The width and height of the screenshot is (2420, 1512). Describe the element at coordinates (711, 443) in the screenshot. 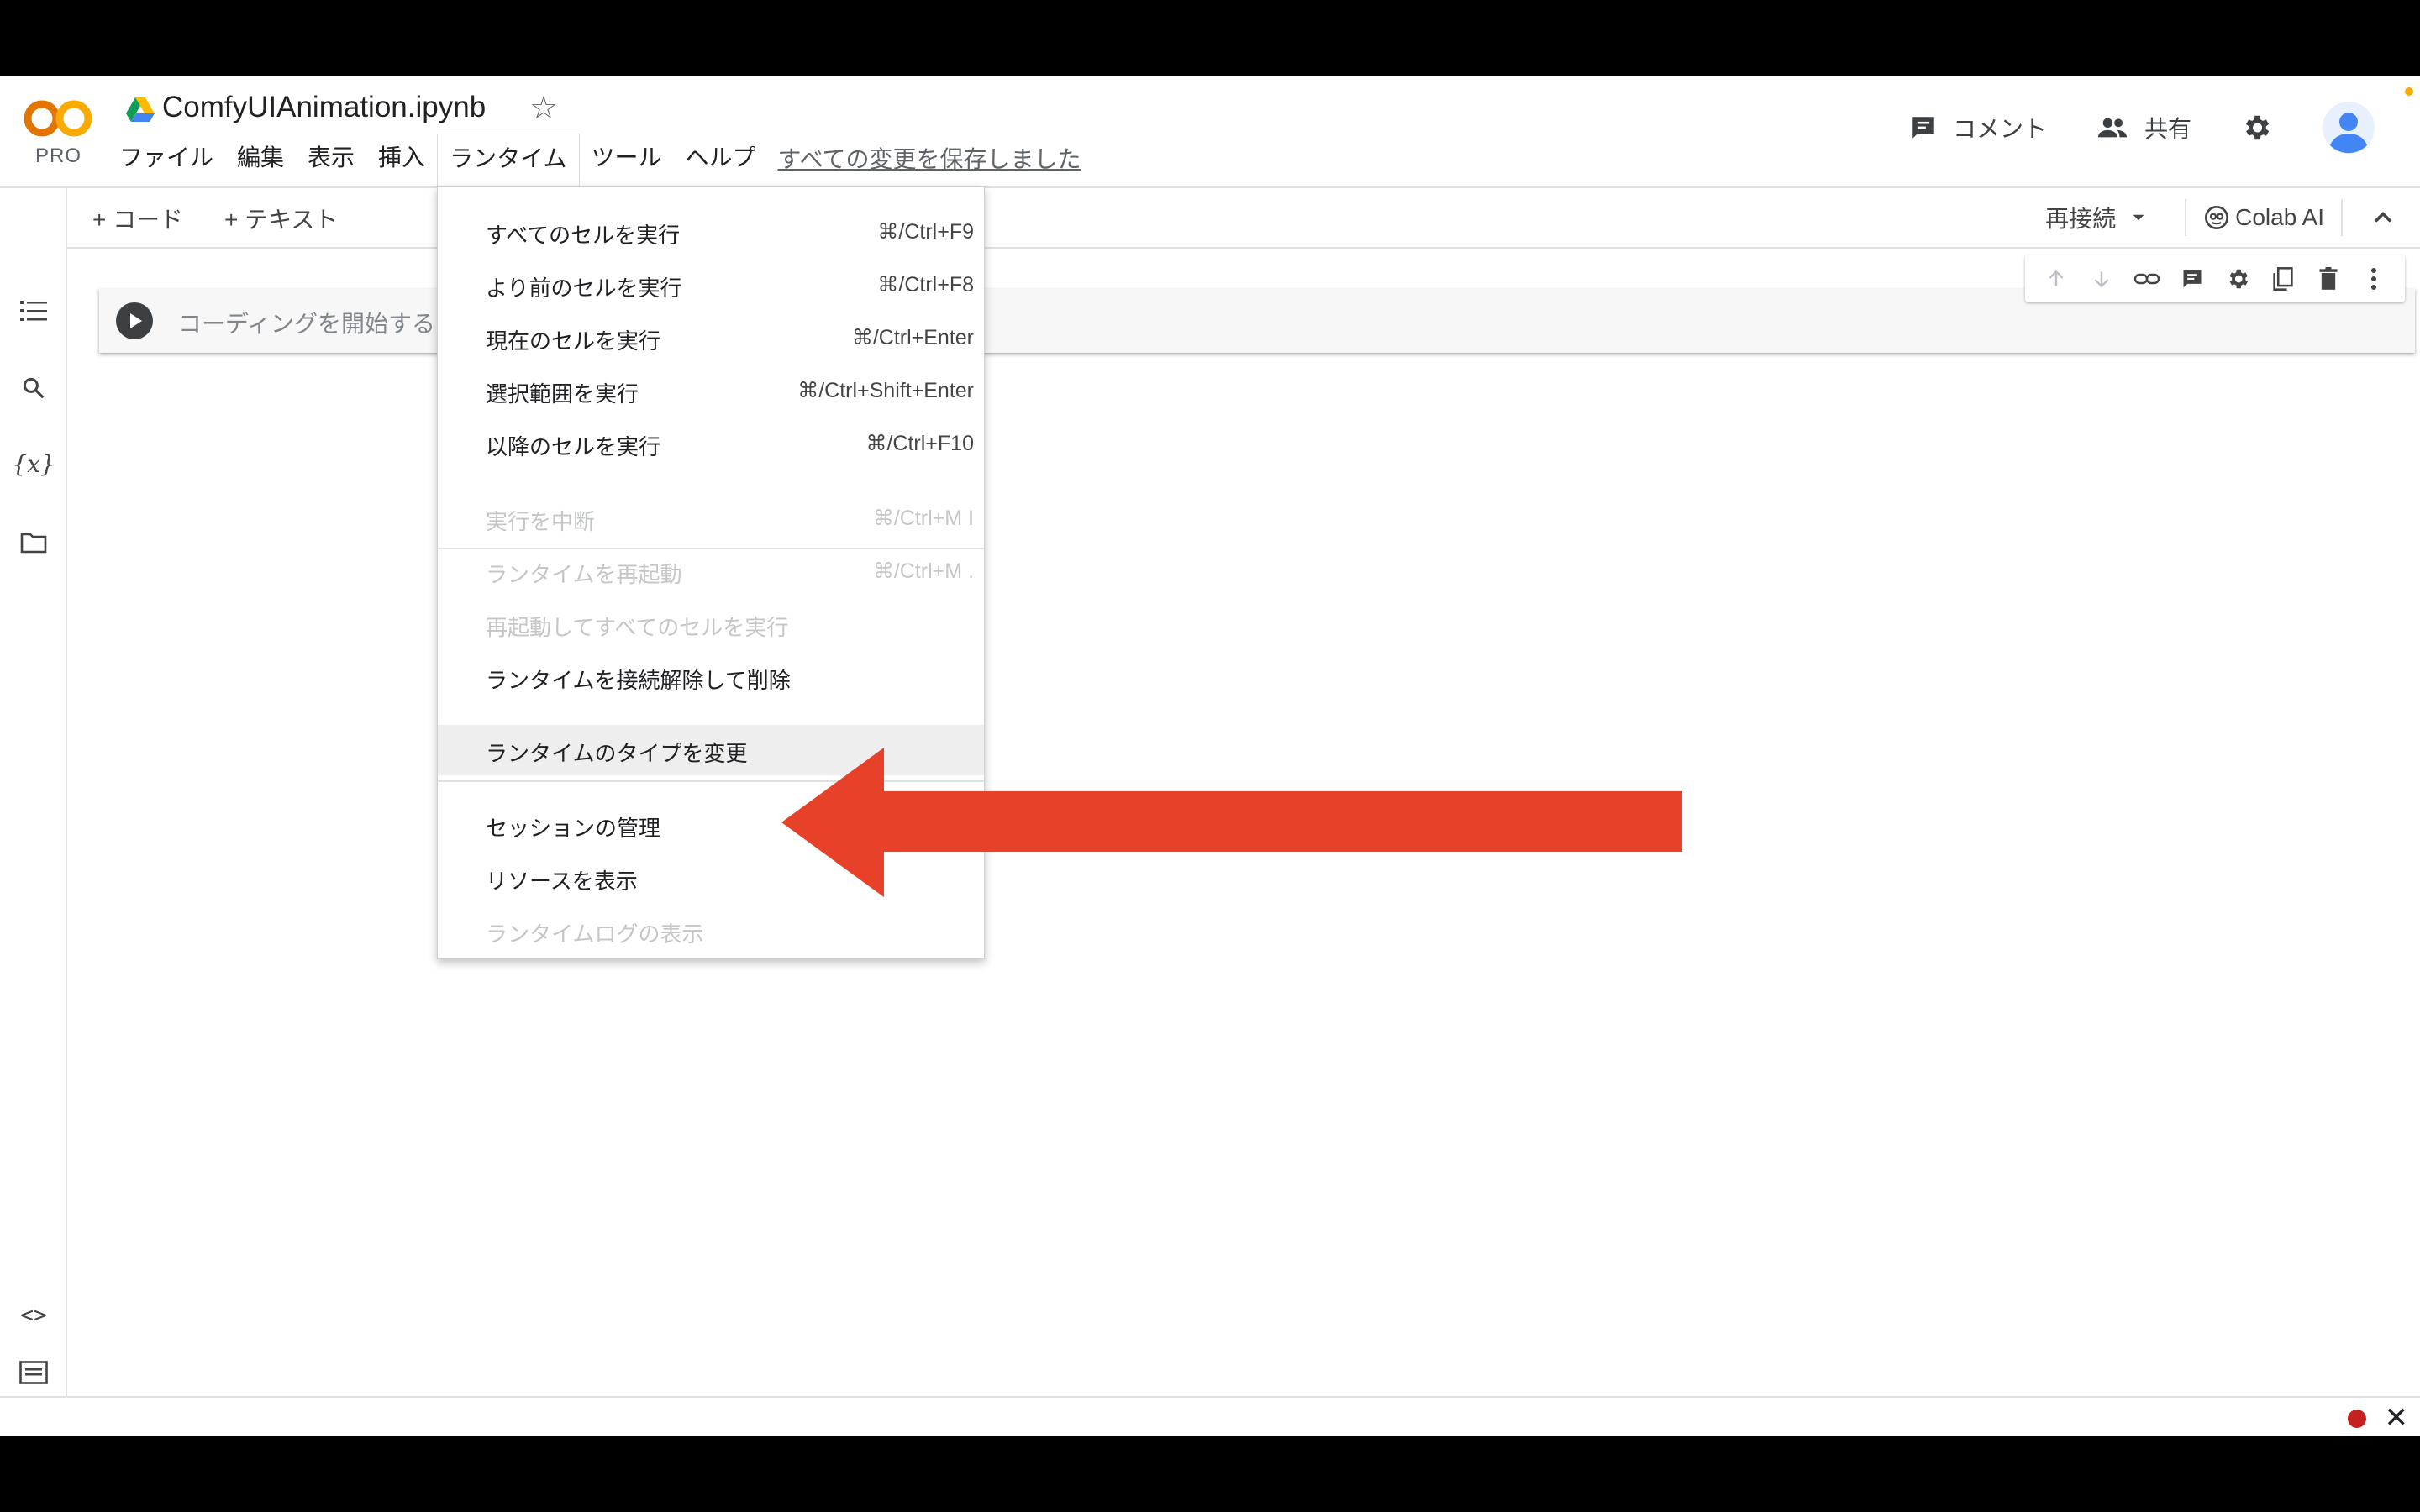

I see `menu-item-run-after: 以降のセルを実行 ⌘/Ctrl+F10` at that location.